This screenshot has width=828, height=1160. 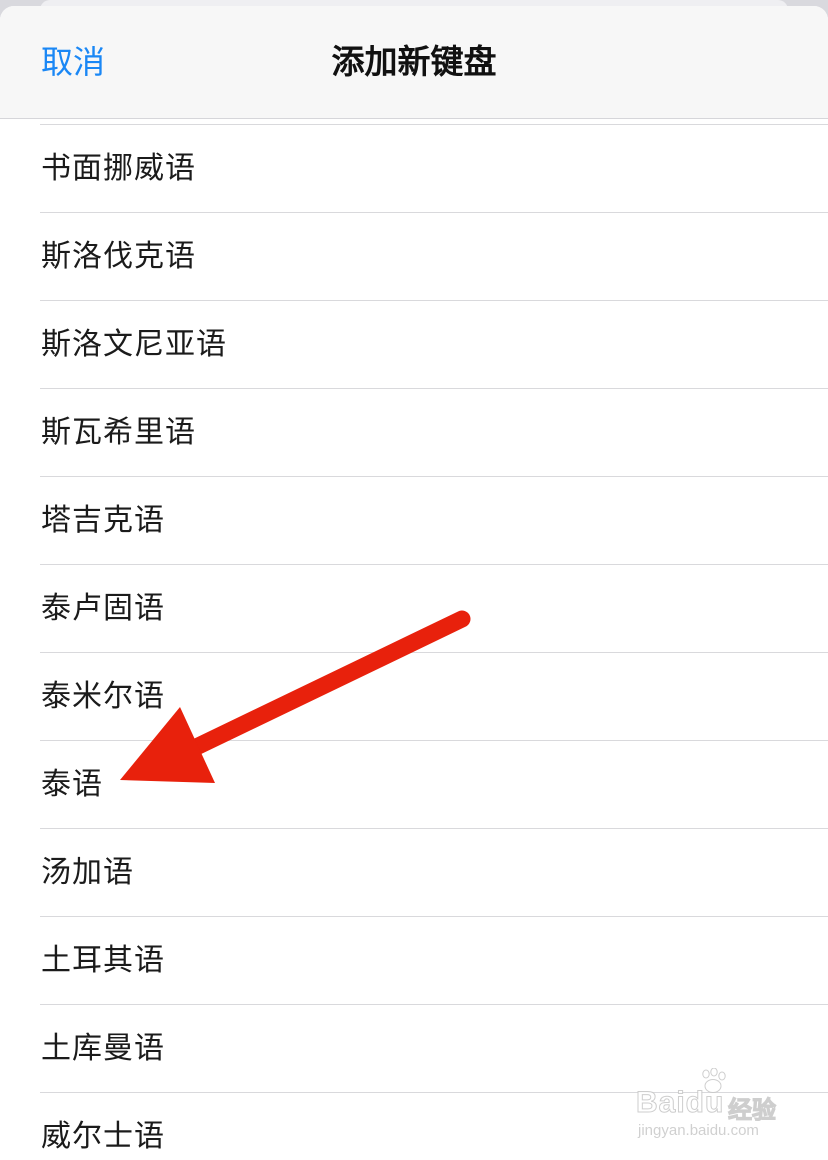 I want to click on baidu-jingyan-watermark: Baidu 经验 jingyan.baidu.com, so click(x=715, y=1108).